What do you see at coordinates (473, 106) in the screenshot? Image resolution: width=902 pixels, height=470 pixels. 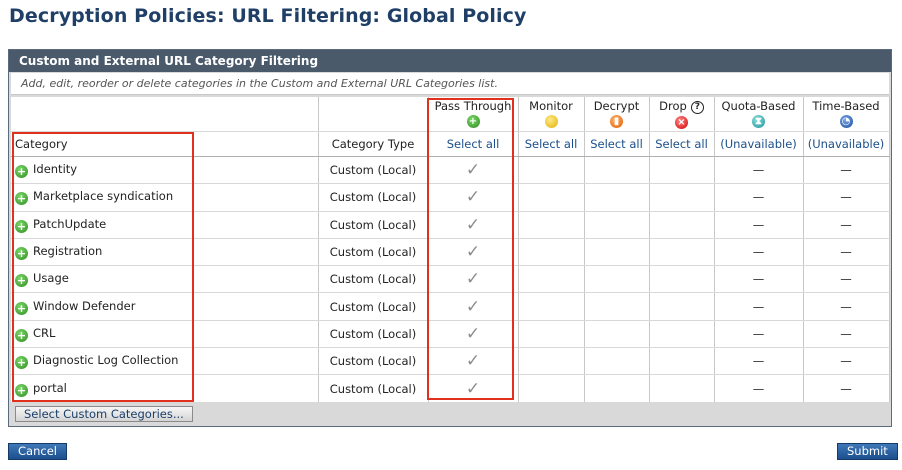 I see `pass-through-label: Pass Through` at bounding box center [473, 106].